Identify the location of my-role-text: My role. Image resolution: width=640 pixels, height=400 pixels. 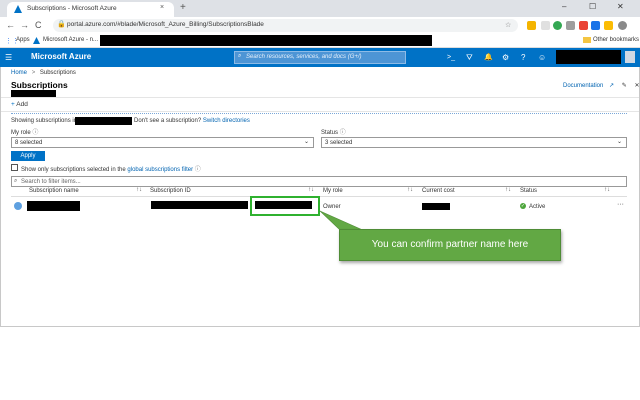
(21, 133).